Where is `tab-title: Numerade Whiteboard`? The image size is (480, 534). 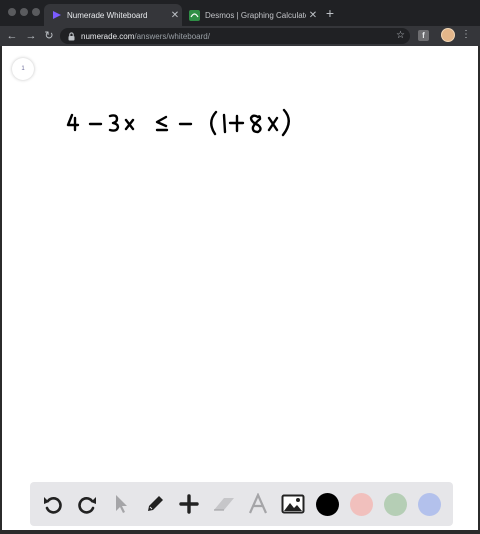 tab-title: Numerade Whiteboard is located at coordinates (107, 15).